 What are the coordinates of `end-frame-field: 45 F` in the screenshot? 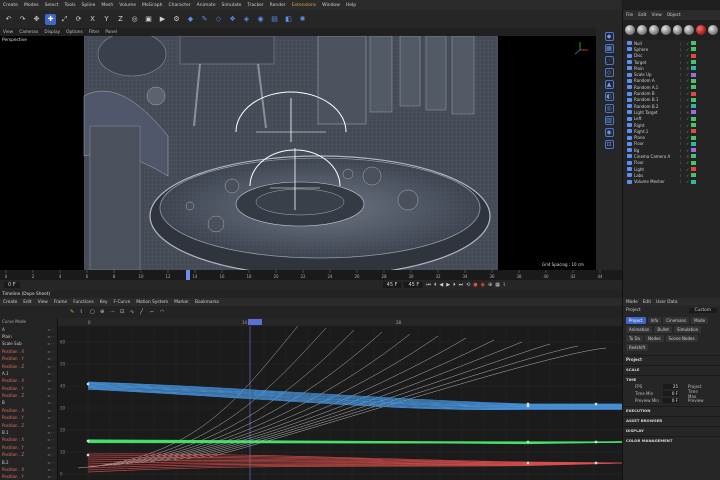 It's located at (392, 285).